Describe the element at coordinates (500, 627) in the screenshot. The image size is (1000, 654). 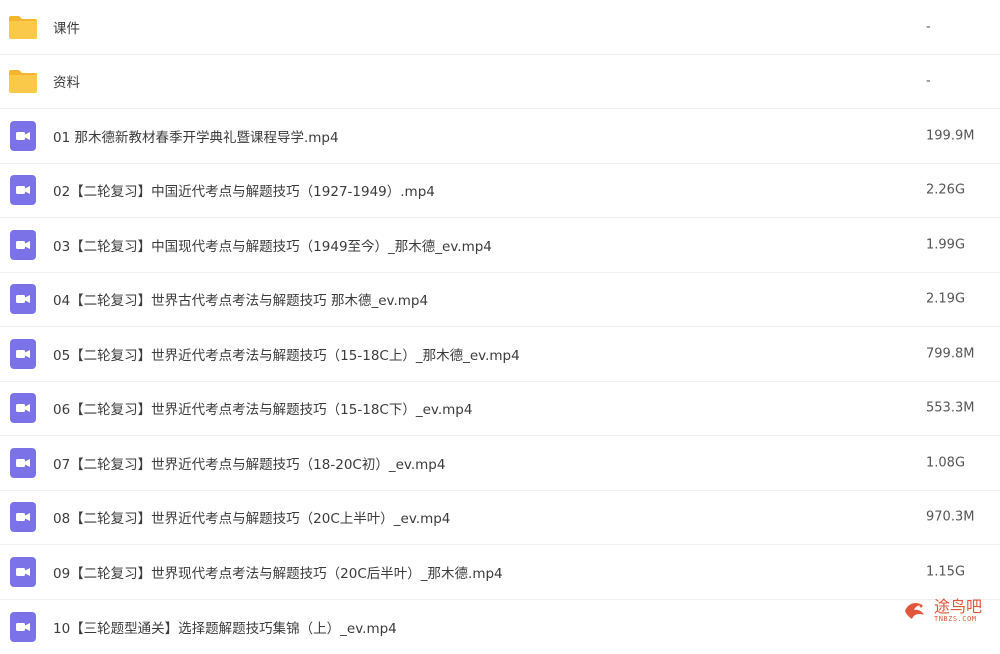
I see `file-row: 10【三轮题型通关】选择题解题技巧集锦（上）_ev.mp4` at that location.